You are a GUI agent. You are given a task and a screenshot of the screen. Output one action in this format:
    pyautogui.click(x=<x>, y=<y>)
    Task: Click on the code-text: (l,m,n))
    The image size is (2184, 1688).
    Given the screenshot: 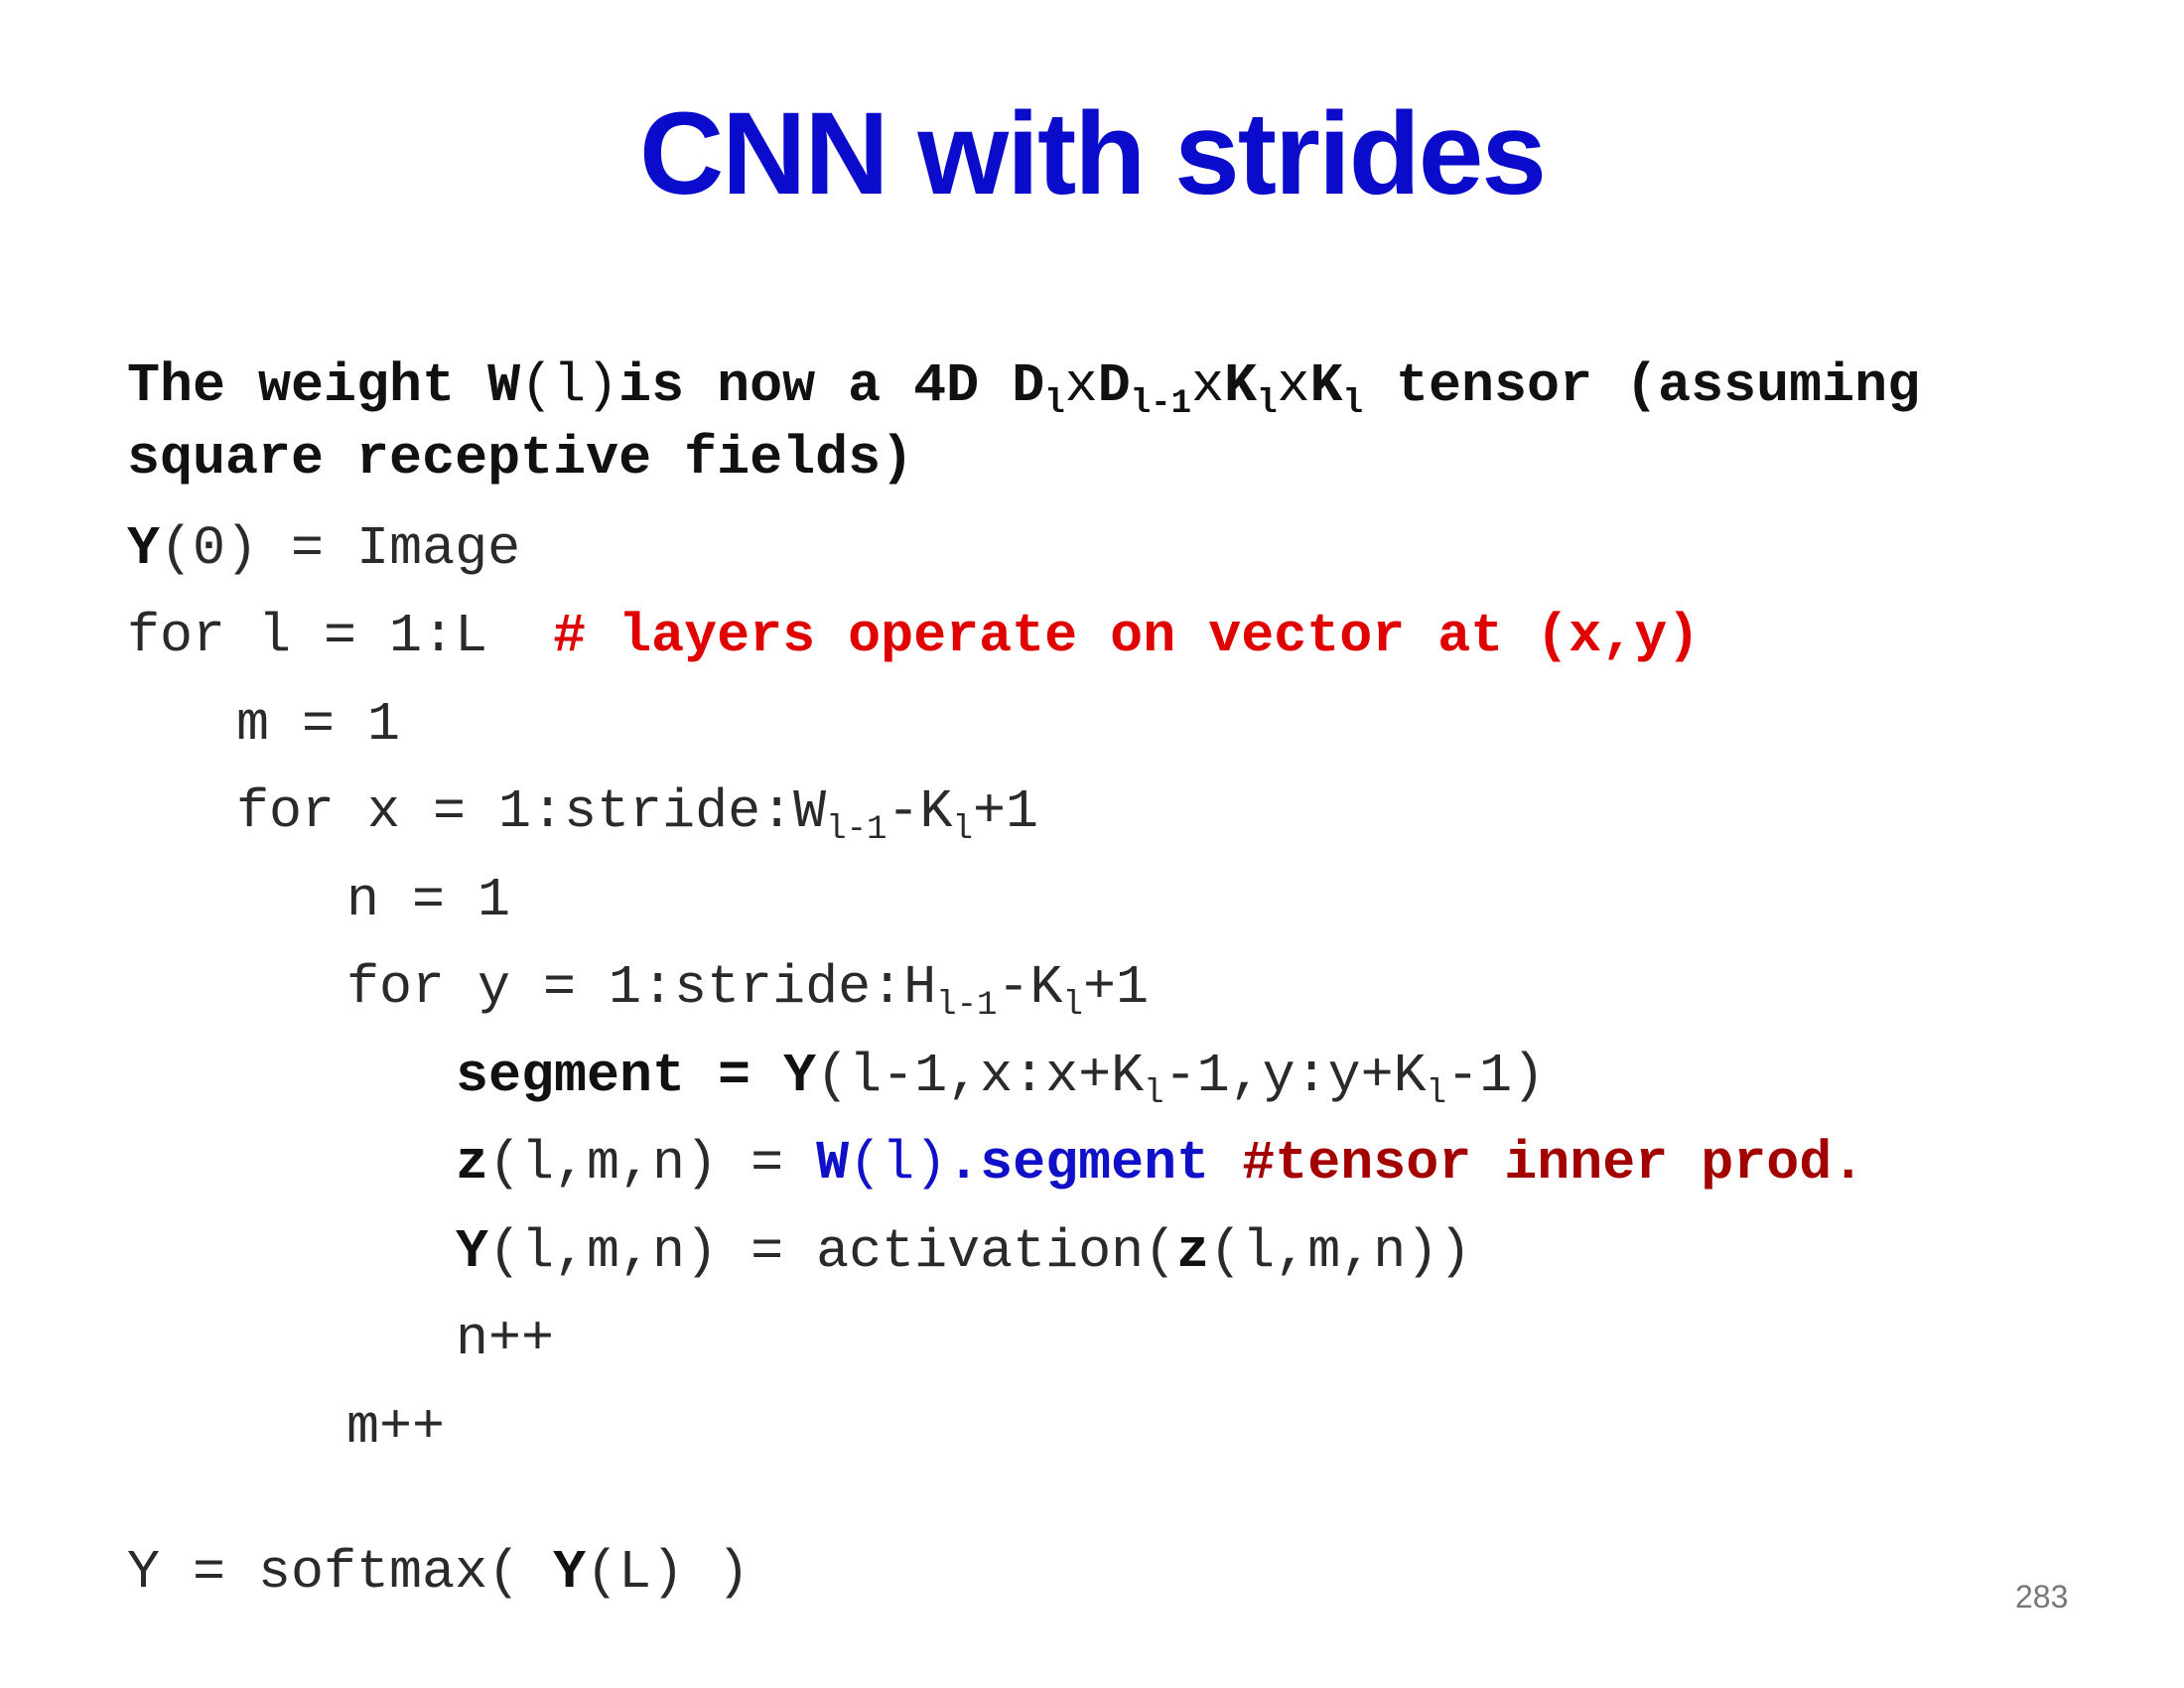 What is the action you would take?
    pyautogui.click(x=1340, y=1251)
    